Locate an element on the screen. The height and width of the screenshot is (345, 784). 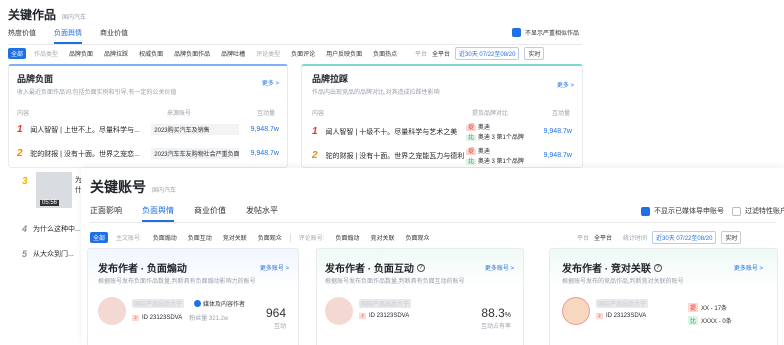
chip-c-incite: 负面煽动 is located at coordinates (347, 237).